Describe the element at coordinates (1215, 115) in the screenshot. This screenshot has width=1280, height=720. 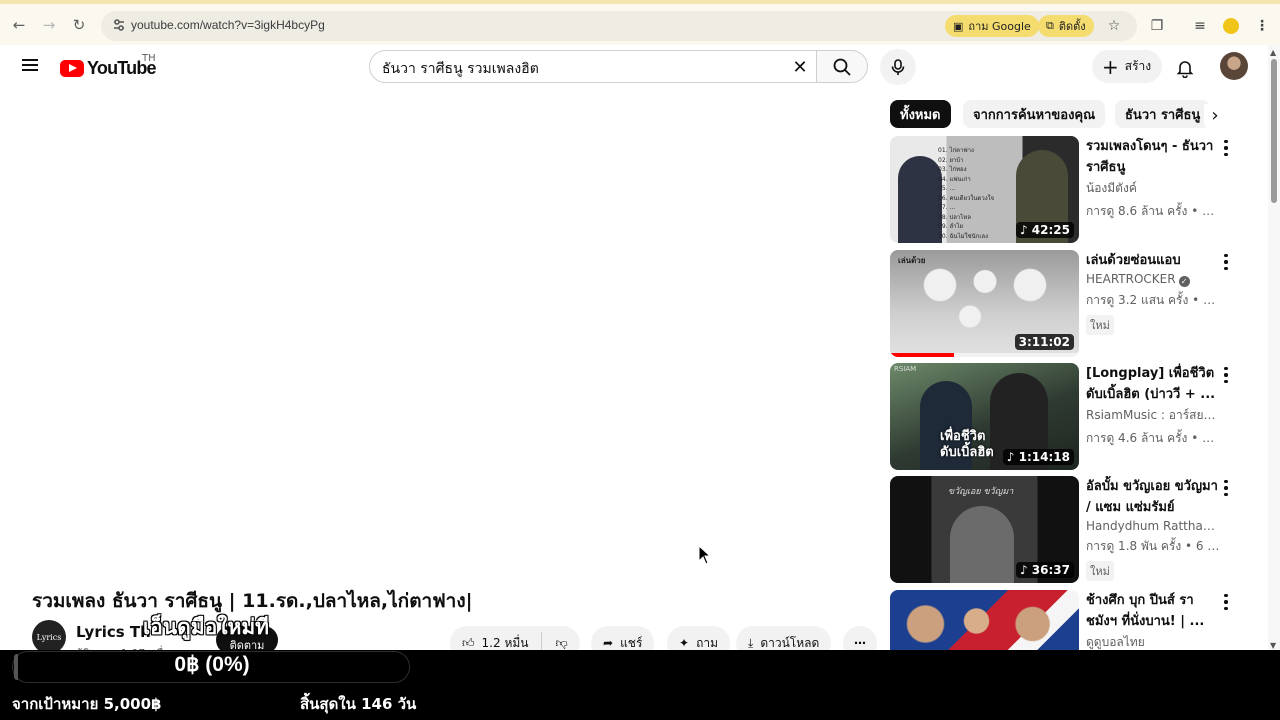
I see `chevron-right-icon: ›` at that location.